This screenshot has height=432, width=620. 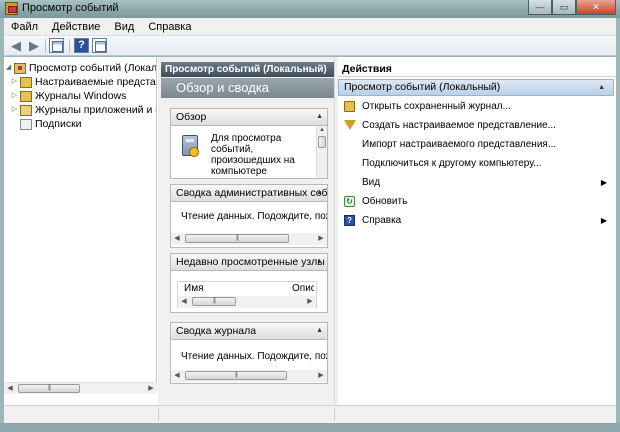 I want to click on menu-view: Вид, so click(x=124, y=27).